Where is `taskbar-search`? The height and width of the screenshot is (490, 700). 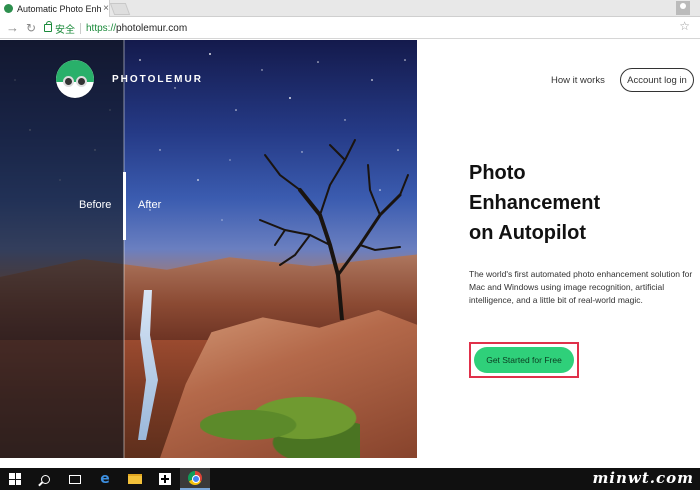
taskbar-search is located at coordinates (45, 479).